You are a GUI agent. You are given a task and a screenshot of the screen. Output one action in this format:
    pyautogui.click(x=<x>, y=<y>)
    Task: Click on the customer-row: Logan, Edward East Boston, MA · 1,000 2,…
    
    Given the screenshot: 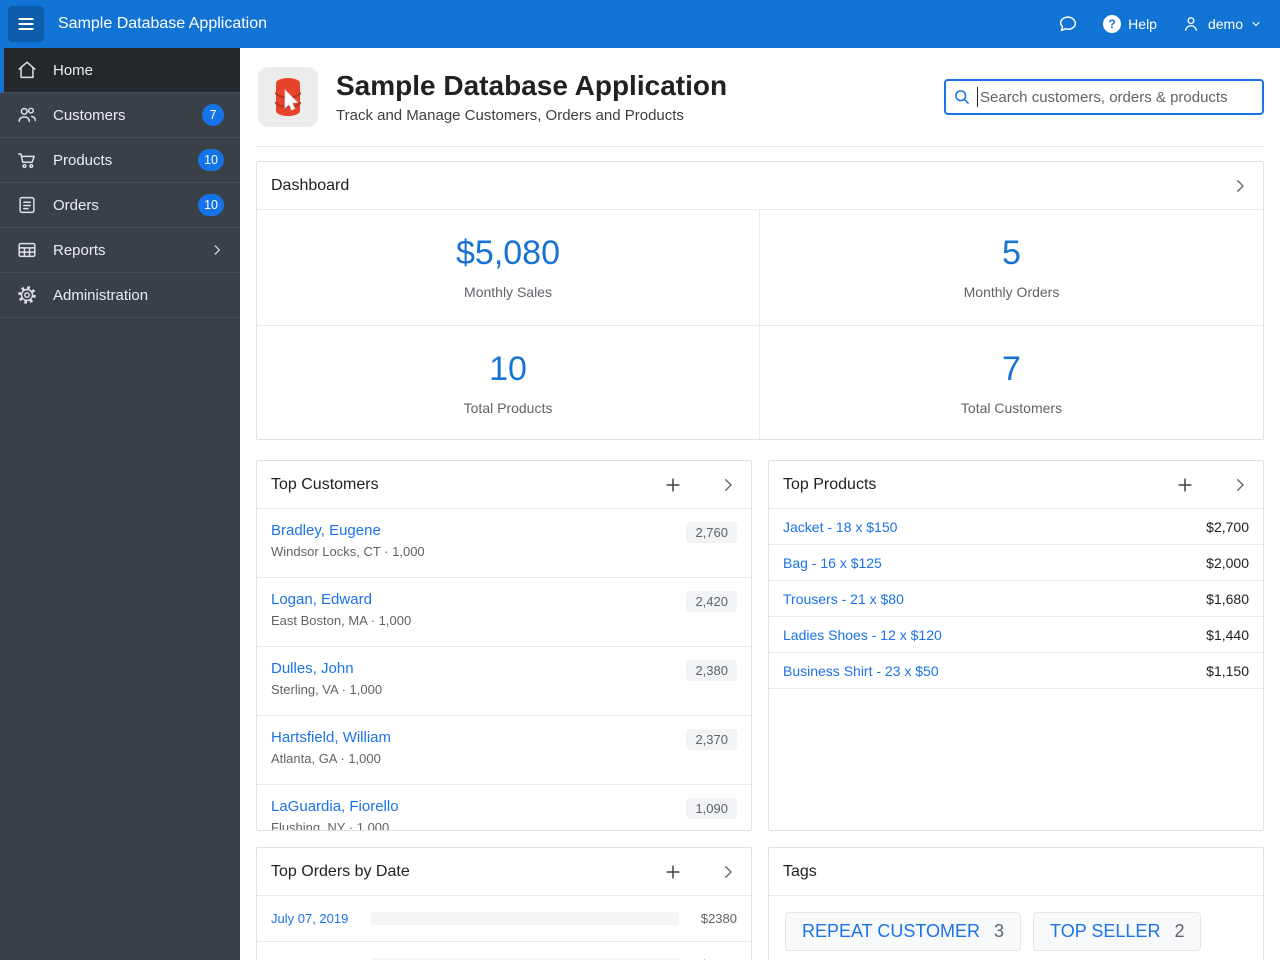 What is the action you would take?
    pyautogui.click(x=504, y=612)
    